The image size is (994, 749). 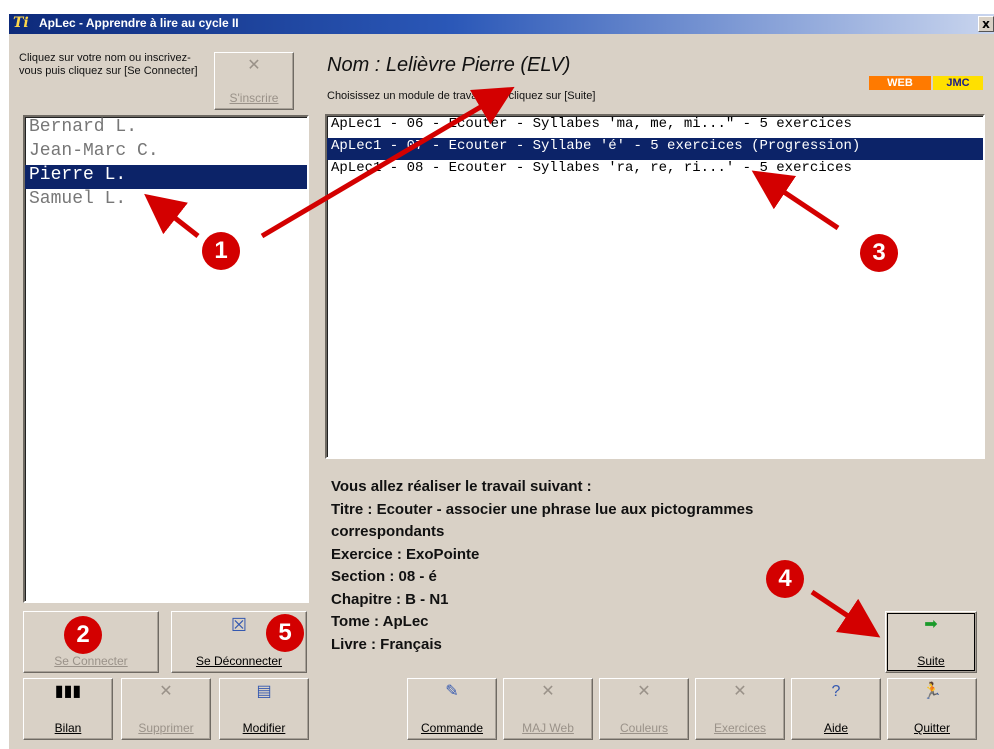 I want to click on callout-4: 4, so click(x=785, y=579).